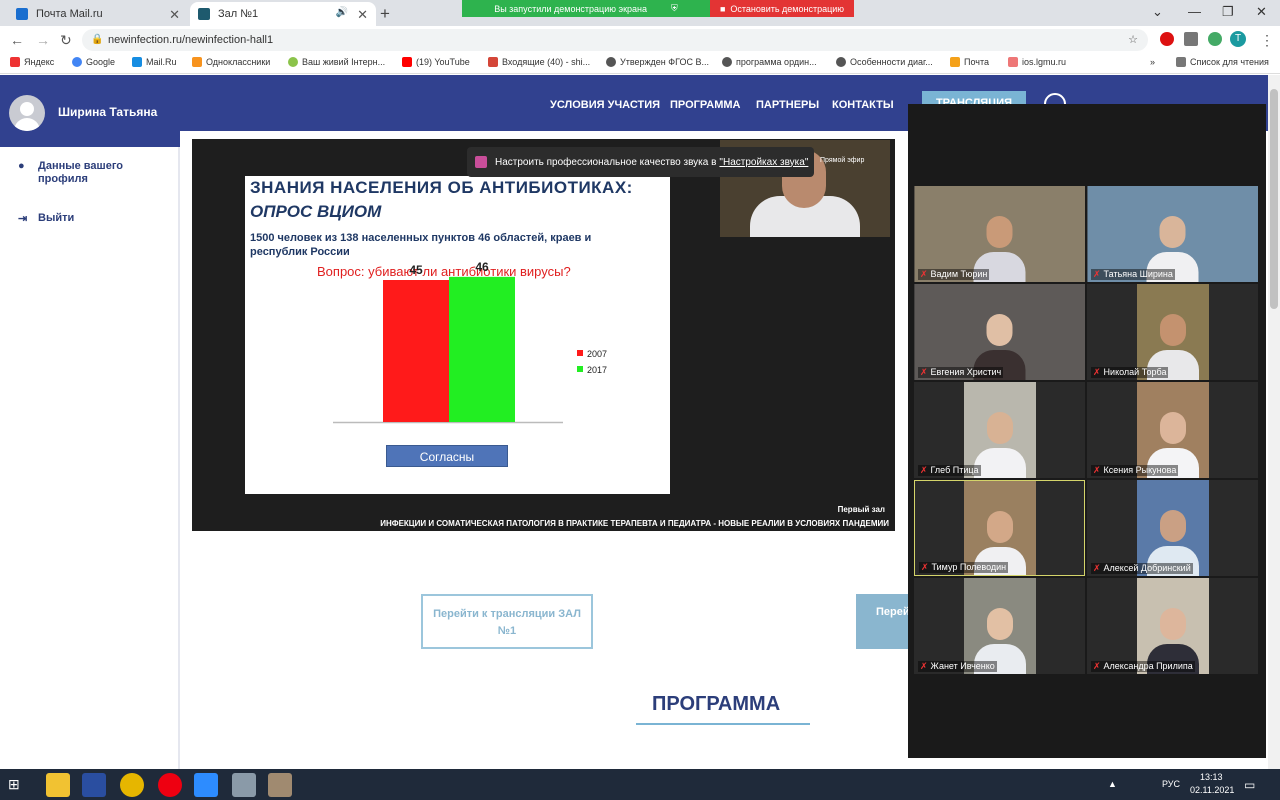 Image resolution: width=1280 pixels, height=800 pixels. Describe the element at coordinates (861, 509) in the screenshot. I see `hall-label: Первый зал` at that location.